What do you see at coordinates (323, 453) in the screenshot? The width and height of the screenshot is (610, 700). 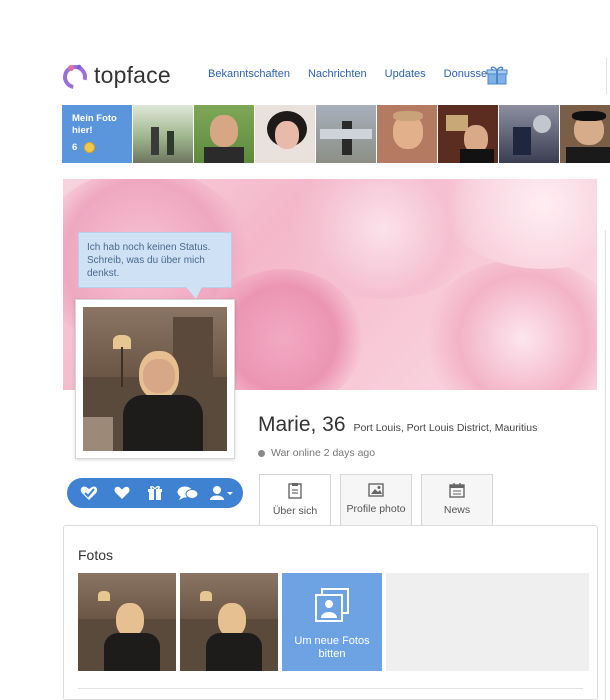 I see `online-text: War online 2 days ago` at bounding box center [323, 453].